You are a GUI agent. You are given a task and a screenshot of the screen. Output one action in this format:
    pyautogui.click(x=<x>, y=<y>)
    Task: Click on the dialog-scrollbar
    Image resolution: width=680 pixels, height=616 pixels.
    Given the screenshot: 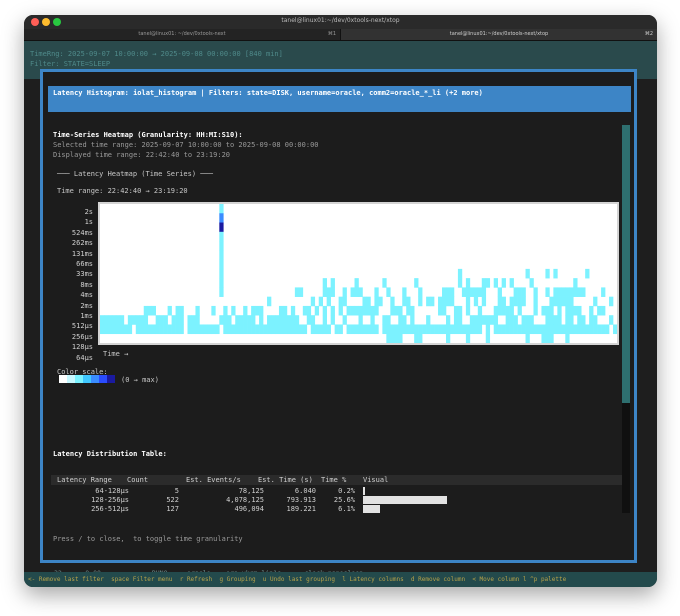 What is the action you would take?
    pyautogui.click(x=626, y=319)
    